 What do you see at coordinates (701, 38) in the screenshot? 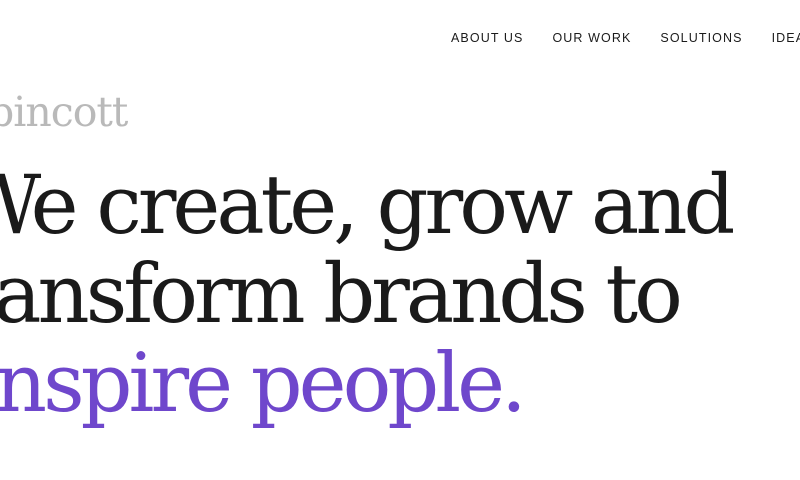
I see `nav-link-solutions: SOLUTIONS` at bounding box center [701, 38].